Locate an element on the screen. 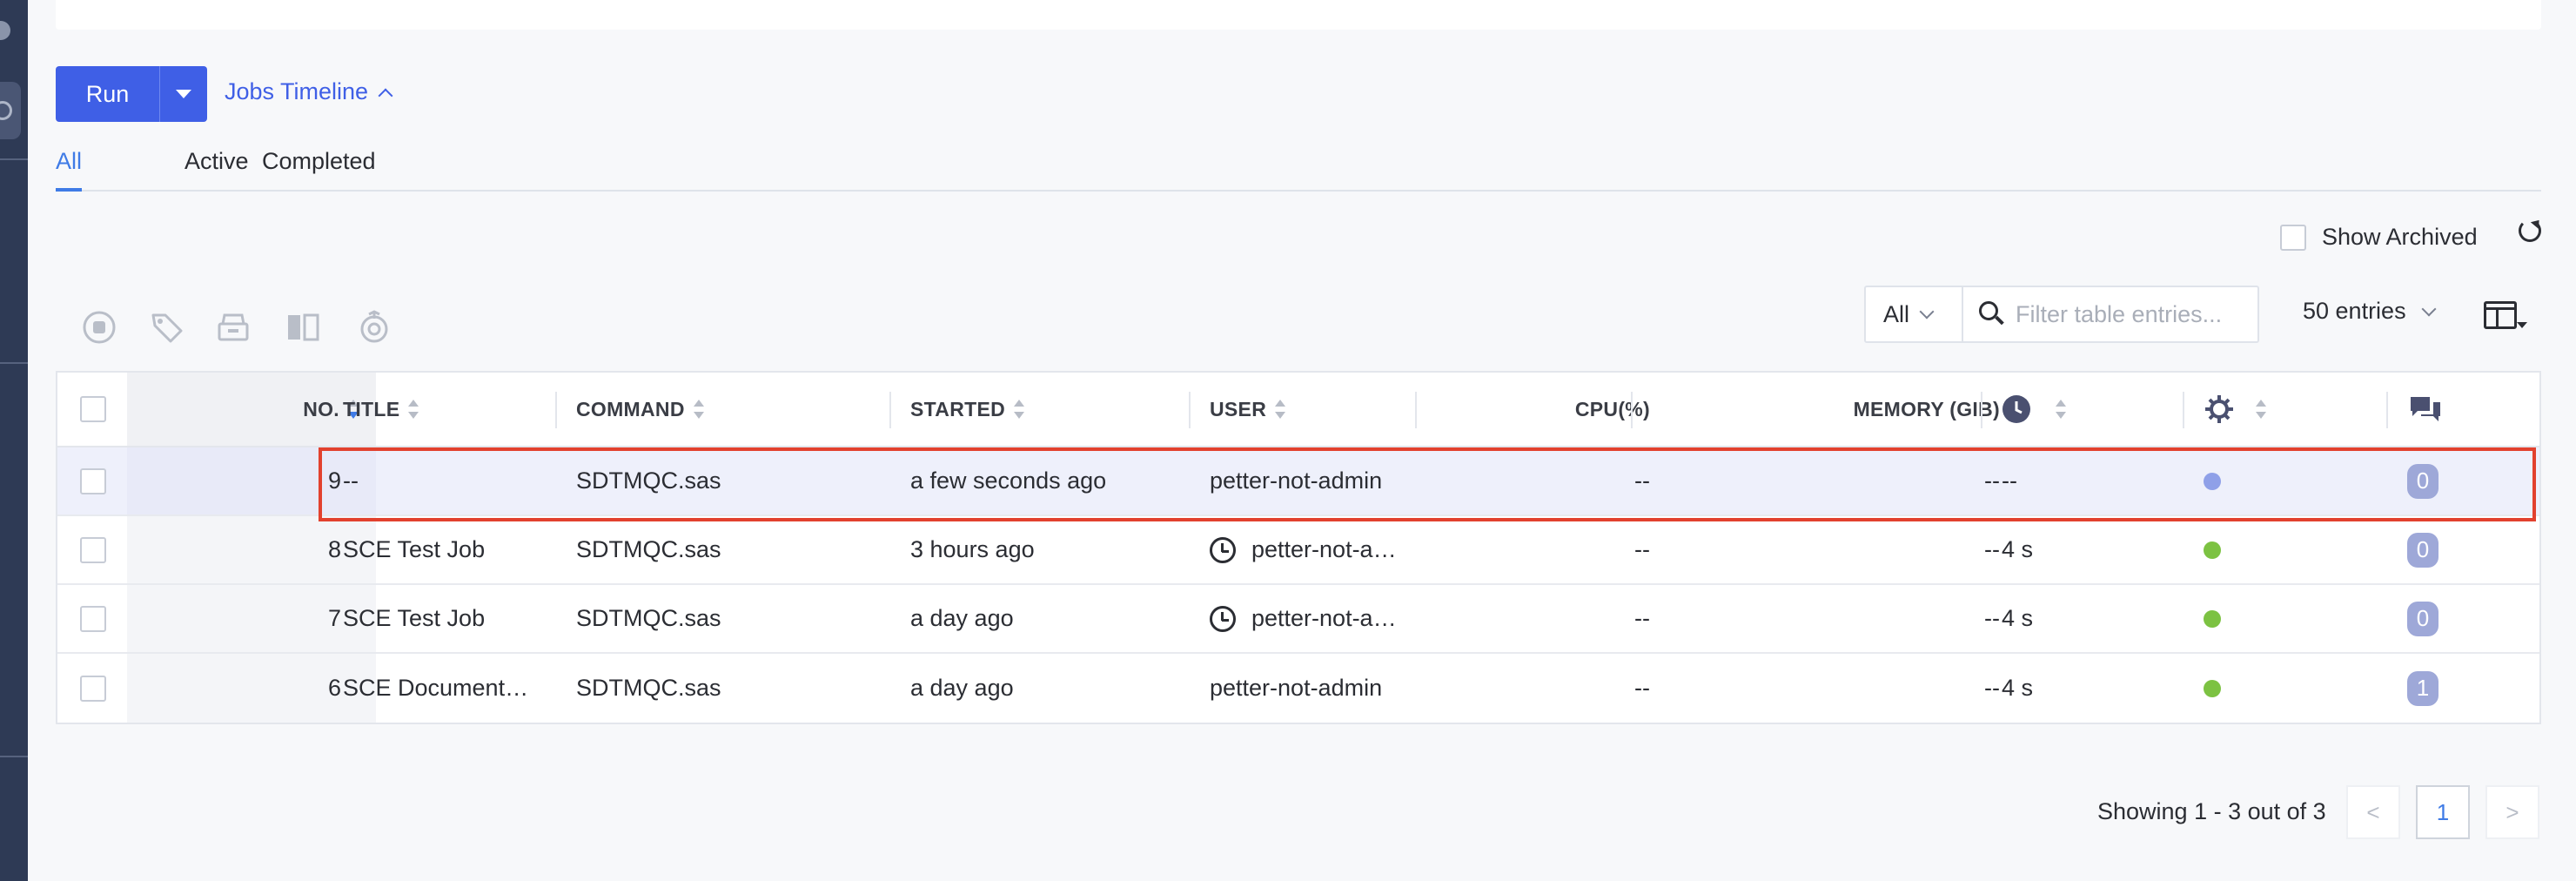  run-dropdown-button is located at coordinates (184, 94).